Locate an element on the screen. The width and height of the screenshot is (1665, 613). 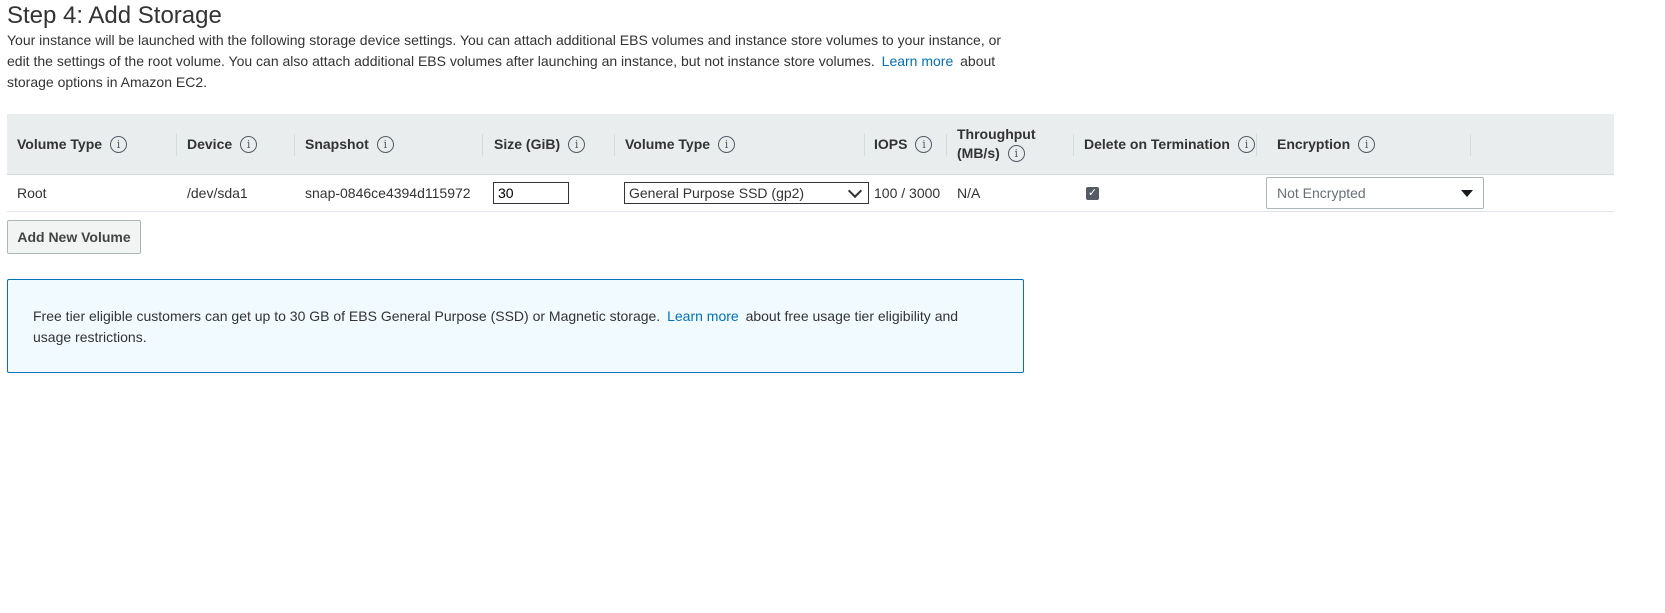
chevron-down-icon is located at coordinates (855, 190).